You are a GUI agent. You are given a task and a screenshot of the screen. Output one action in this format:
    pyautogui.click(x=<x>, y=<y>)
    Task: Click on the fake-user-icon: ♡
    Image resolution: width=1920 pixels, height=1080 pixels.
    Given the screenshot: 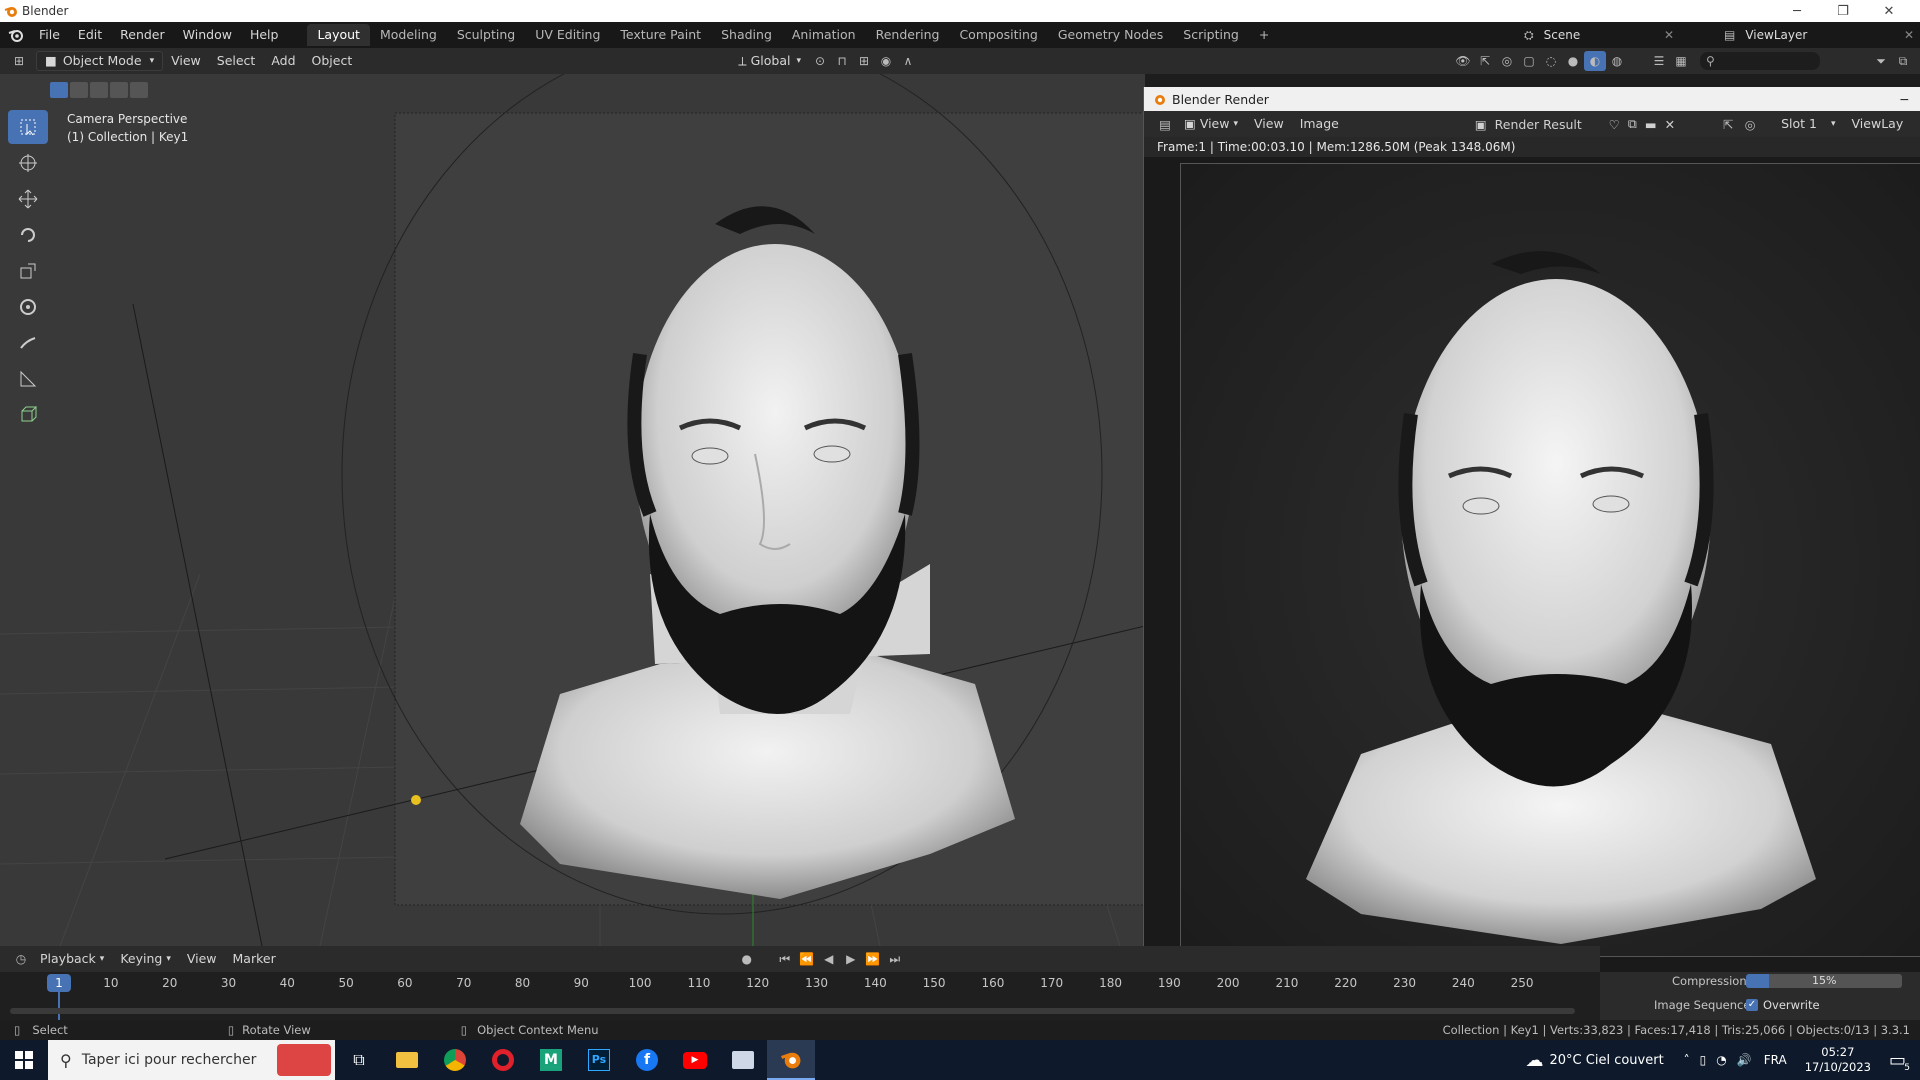 What is the action you would take?
    pyautogui.click(x=1614, y=124)
    